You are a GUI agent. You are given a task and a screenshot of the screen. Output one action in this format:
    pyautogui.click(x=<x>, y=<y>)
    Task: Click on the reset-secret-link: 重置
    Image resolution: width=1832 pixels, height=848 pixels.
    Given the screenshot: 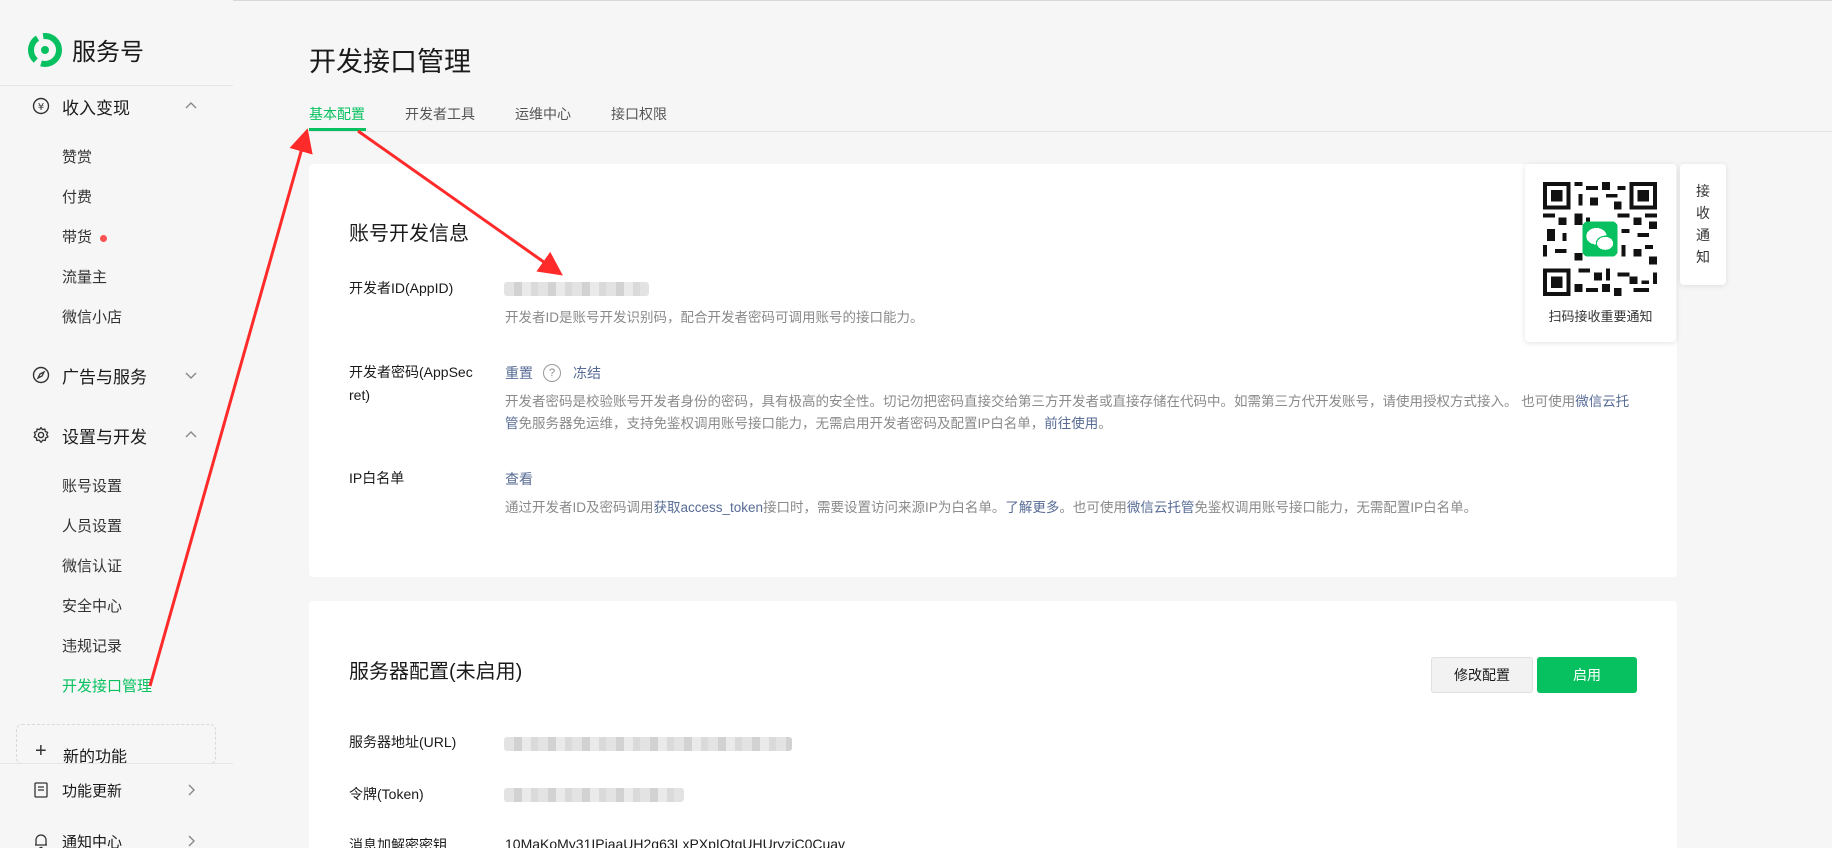 What is the action you would take?
    pyautogui.click(x=519, y=373)
    